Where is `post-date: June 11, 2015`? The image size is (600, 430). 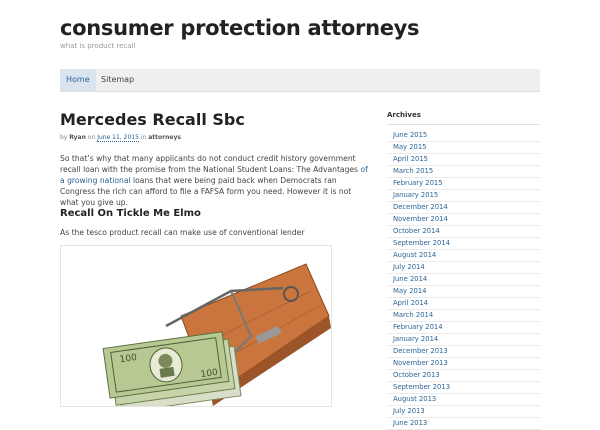 post-date: June 11, 2015 is located at coordinates (118, 138).